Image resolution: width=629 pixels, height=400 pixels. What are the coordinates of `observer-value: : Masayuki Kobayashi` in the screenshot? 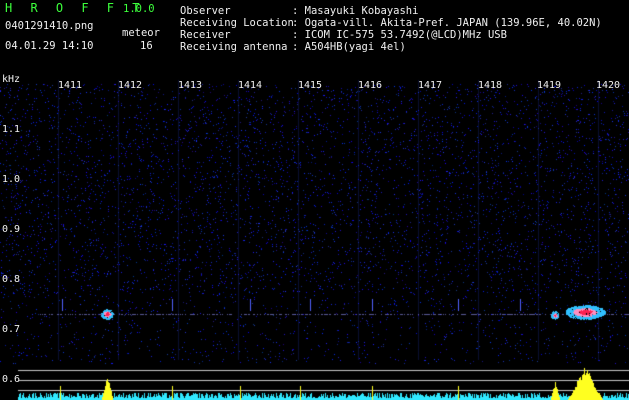 It's located at (355, 11).